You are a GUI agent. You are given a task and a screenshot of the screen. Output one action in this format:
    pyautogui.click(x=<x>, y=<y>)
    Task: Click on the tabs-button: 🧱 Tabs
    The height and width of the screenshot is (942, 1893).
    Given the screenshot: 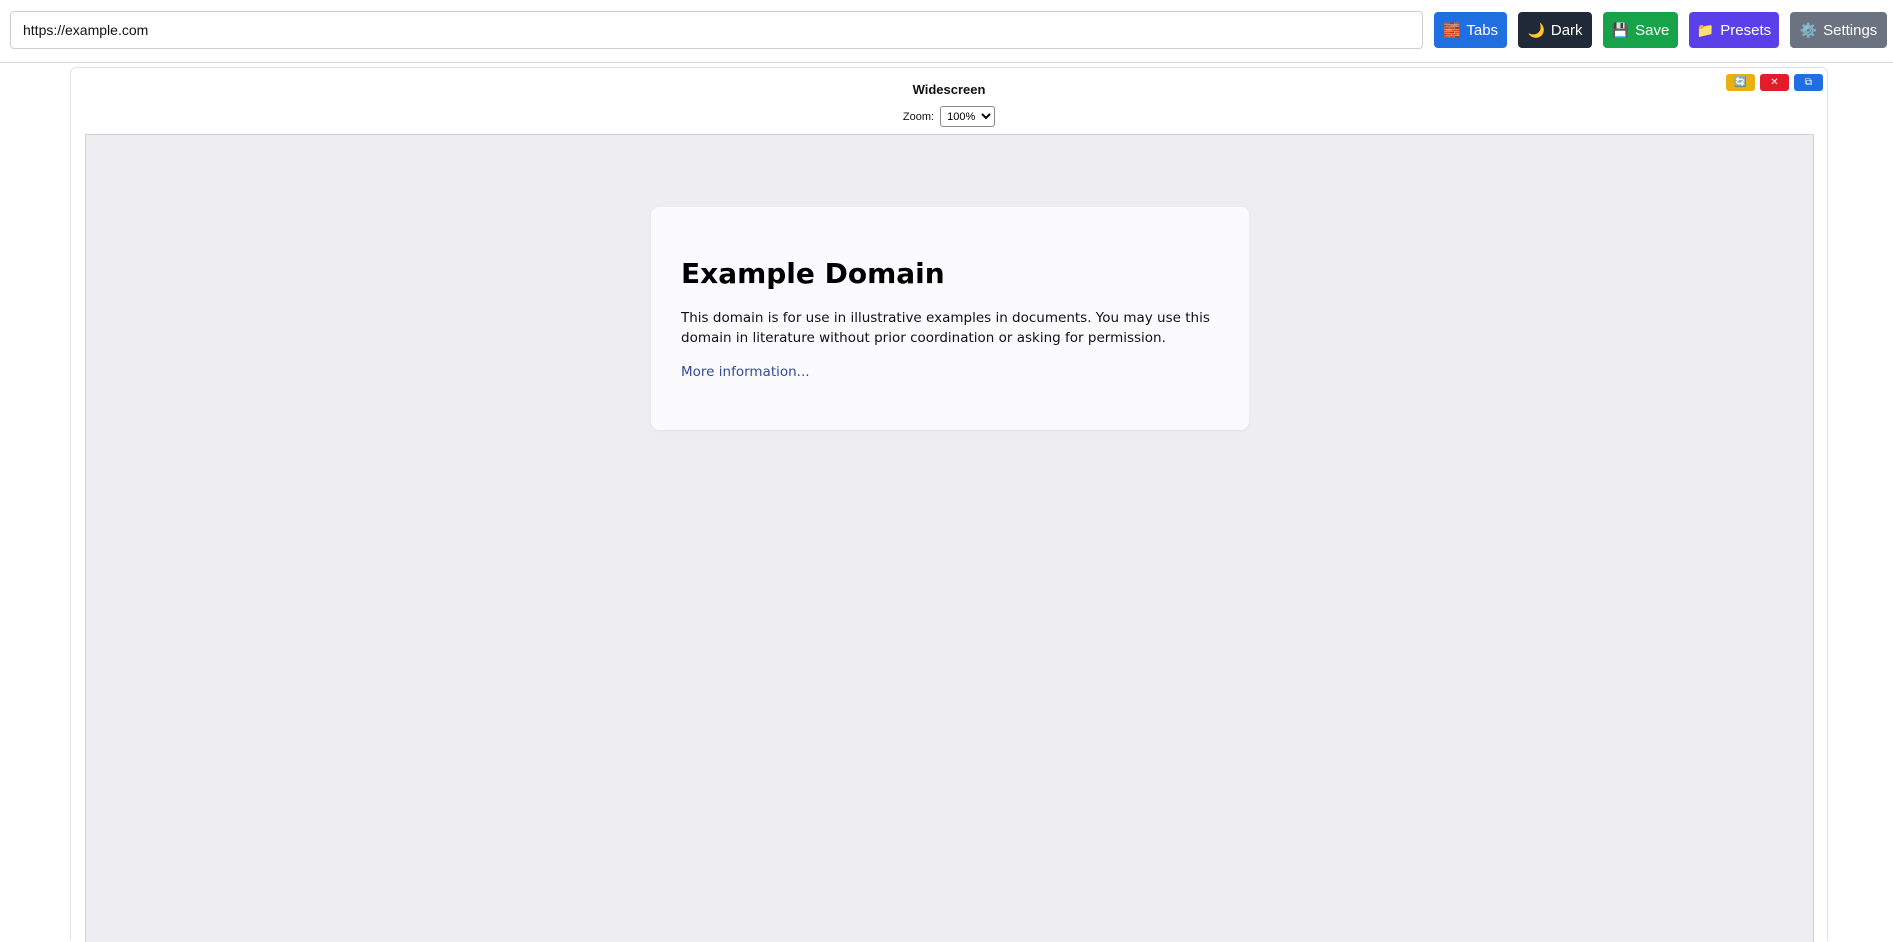 What is the action you would take?
    pyautogui.click(x=1470, y=30)
    